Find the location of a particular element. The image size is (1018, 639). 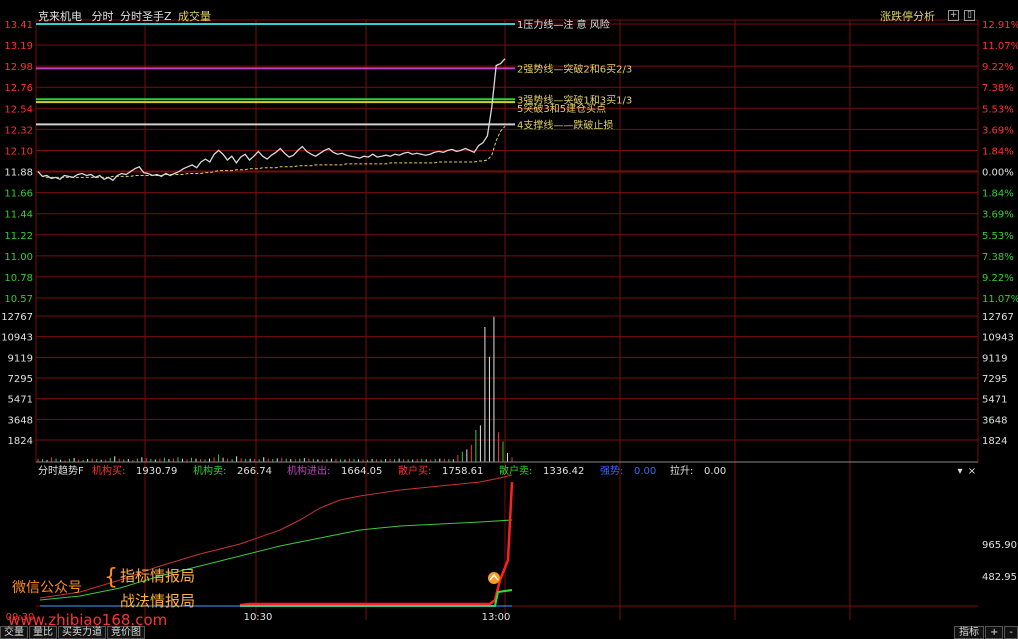

price-tick-label: 12.98 is located at coordinates (18, 67).